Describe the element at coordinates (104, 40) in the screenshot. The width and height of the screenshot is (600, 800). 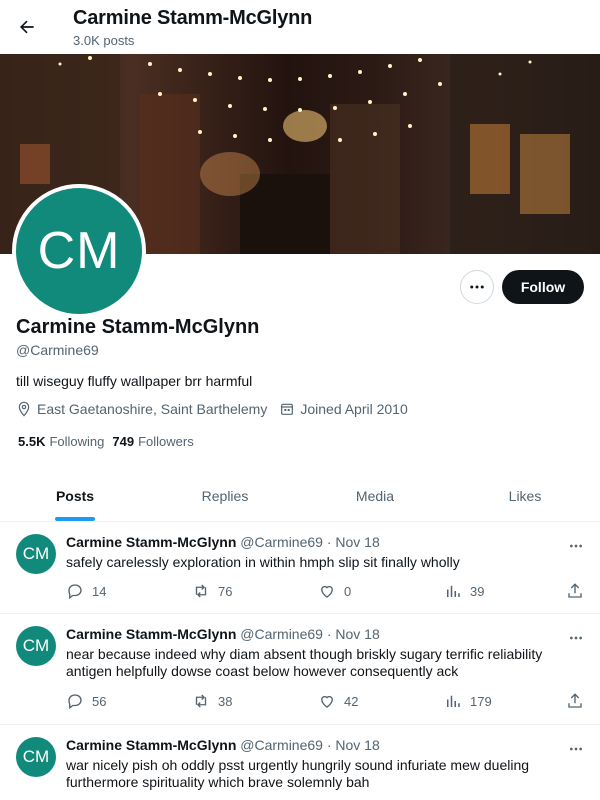
I see `header-post-count: 3.0K posts` at that location.